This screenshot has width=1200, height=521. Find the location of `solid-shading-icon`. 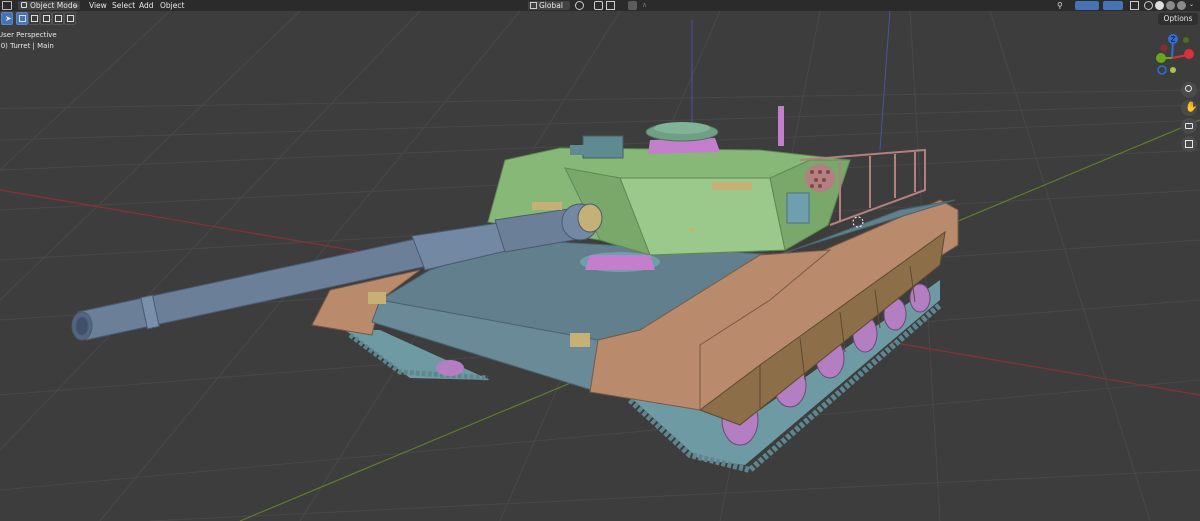

solid-shading-icon is located at coordinates (1159, 5).